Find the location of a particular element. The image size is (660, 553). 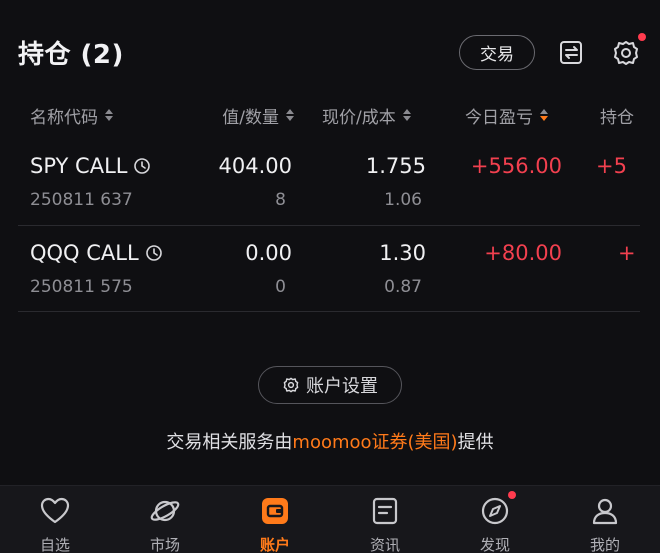

badge-dot is located at coordinates (512, 495).